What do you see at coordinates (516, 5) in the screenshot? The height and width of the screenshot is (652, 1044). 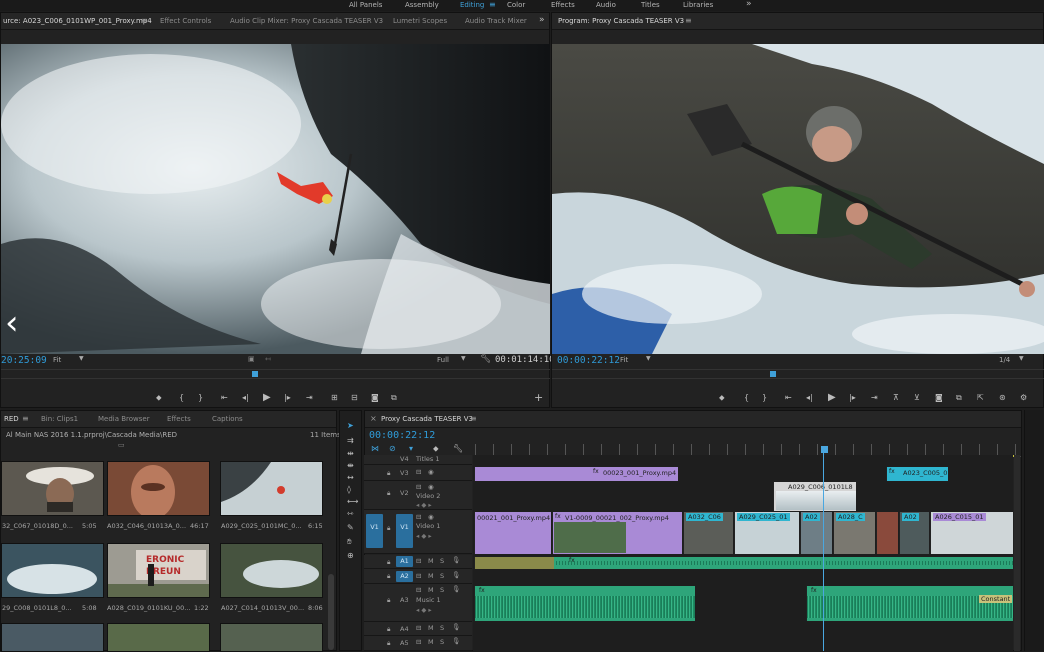 I see `workspace-color: Color` at bounding box center [516, 5].